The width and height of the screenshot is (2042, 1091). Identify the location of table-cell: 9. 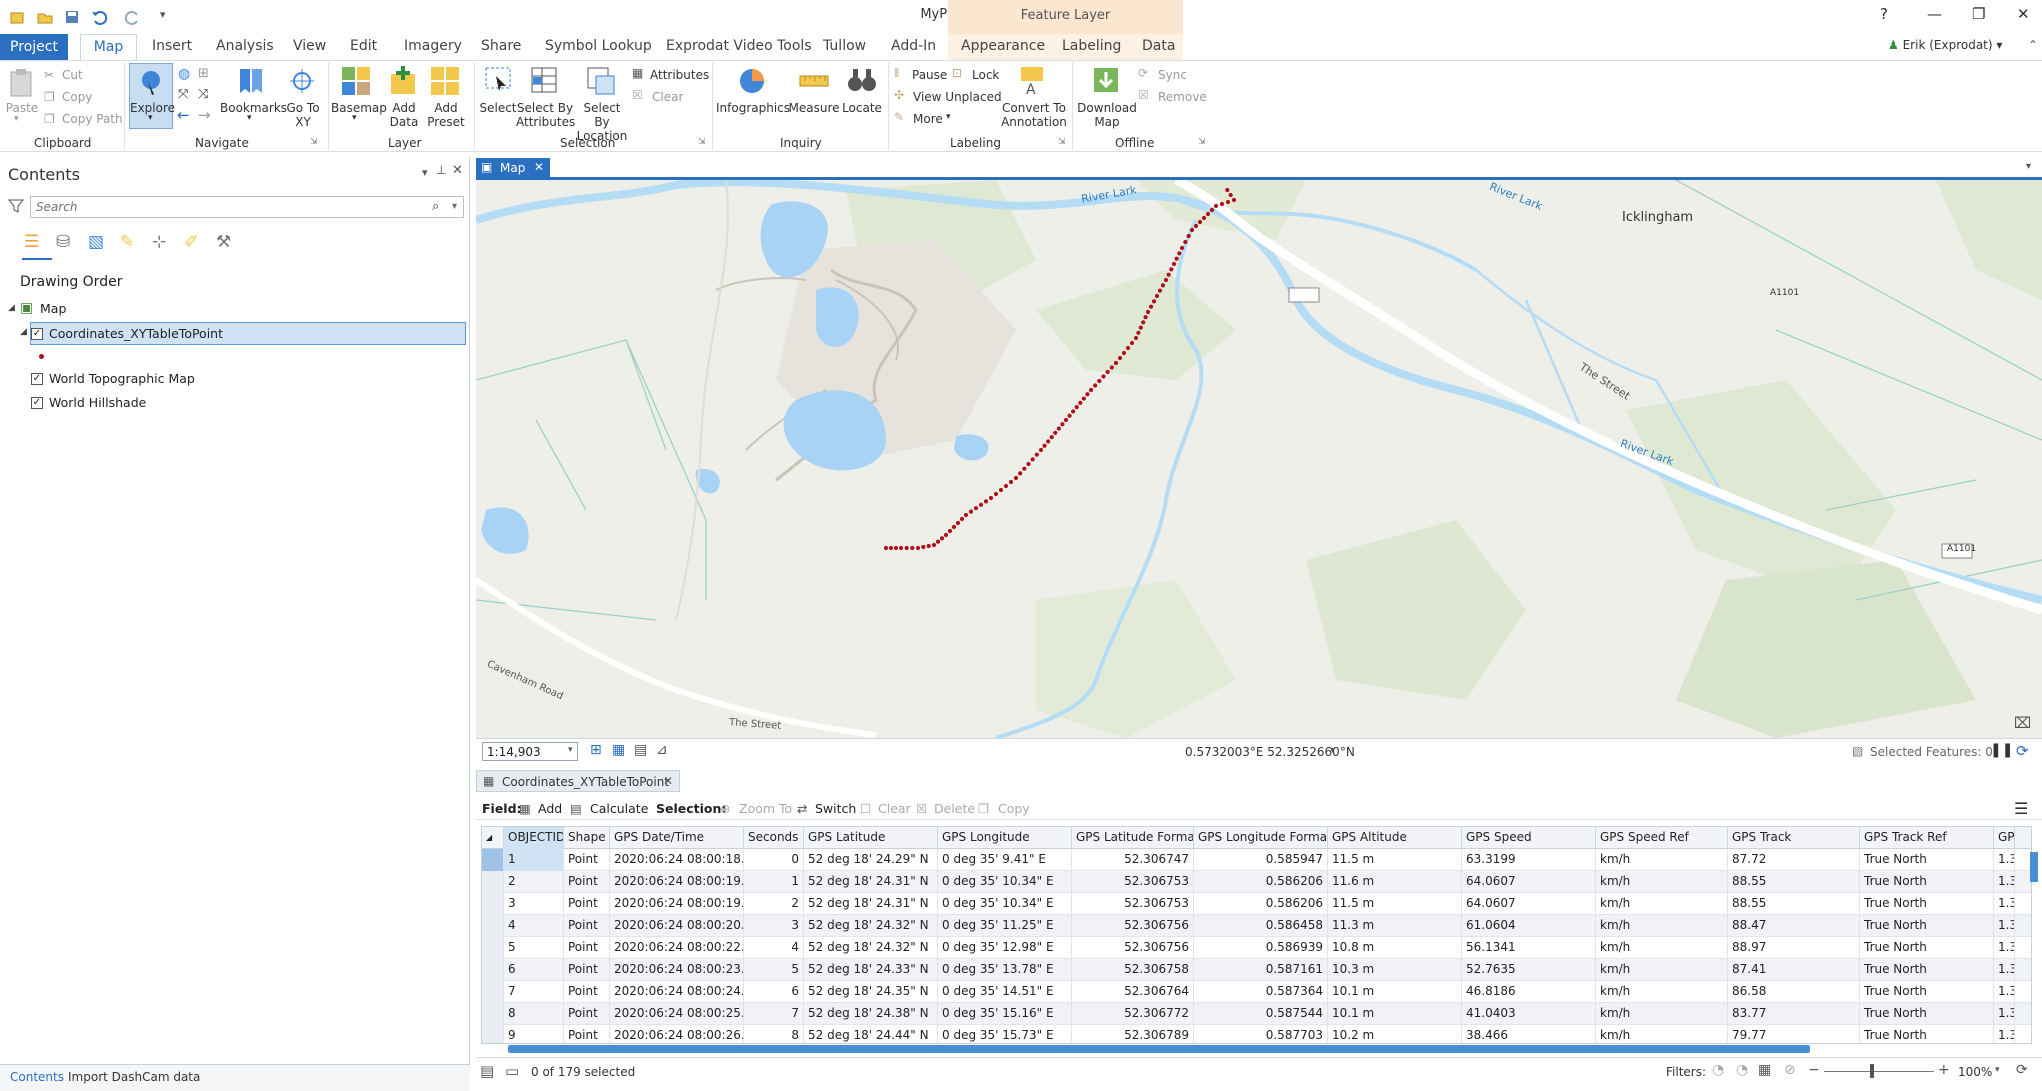
(534, 1034).